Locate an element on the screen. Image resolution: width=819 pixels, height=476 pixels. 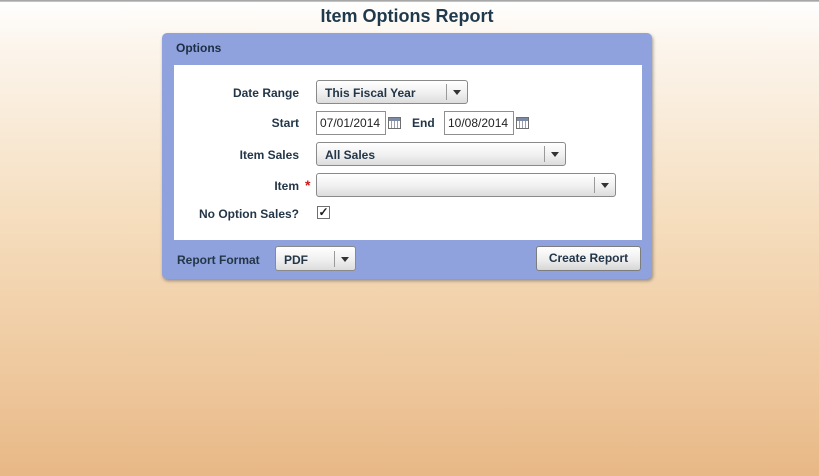
top-border is located at coordinates (409, 1).